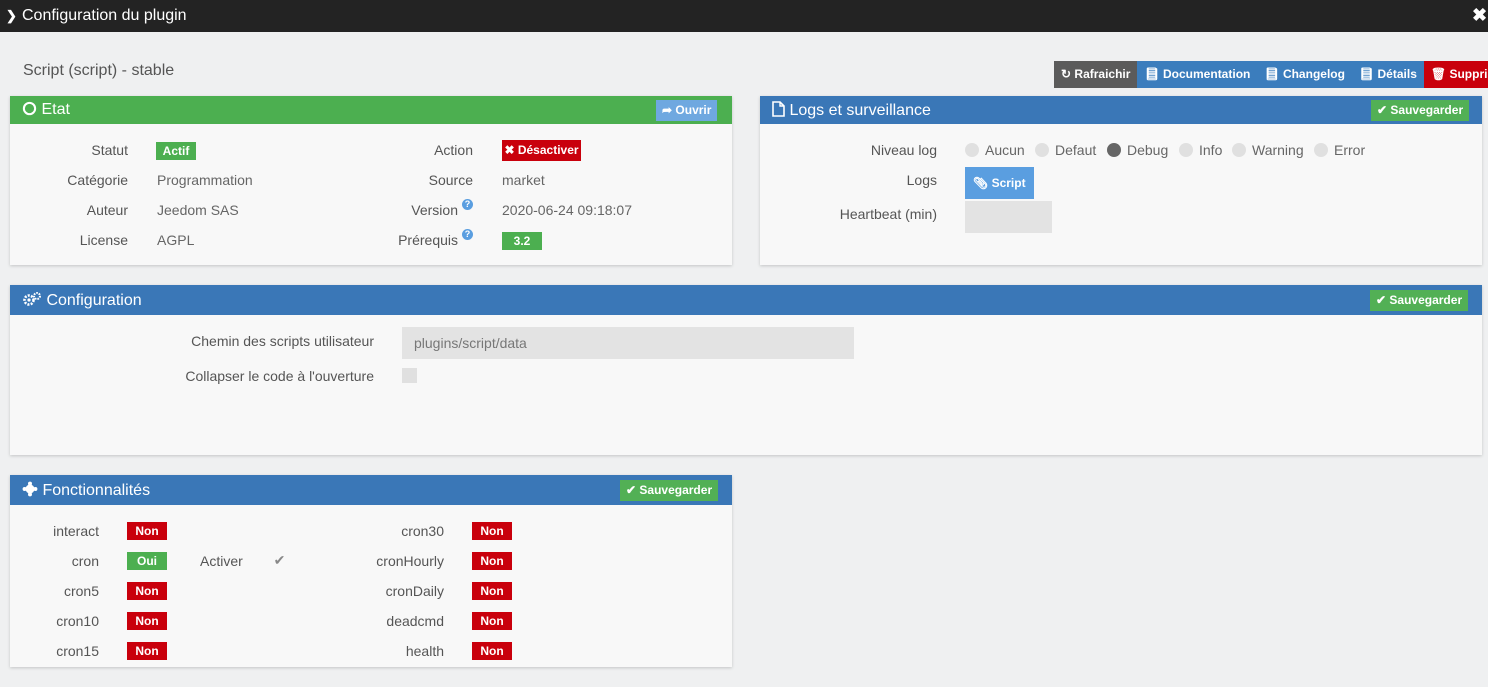 The image size is (1488, 687). I want to click on details-button: 📘︎ Détails, so click(1387, 74).